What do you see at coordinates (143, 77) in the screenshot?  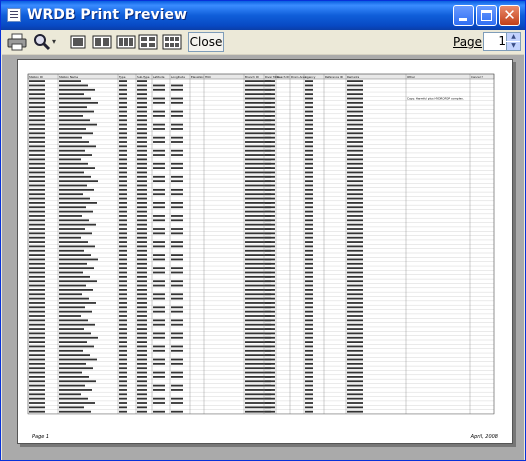 I see `report-column-header: Sub-Type` at bounding box center [143, 77].